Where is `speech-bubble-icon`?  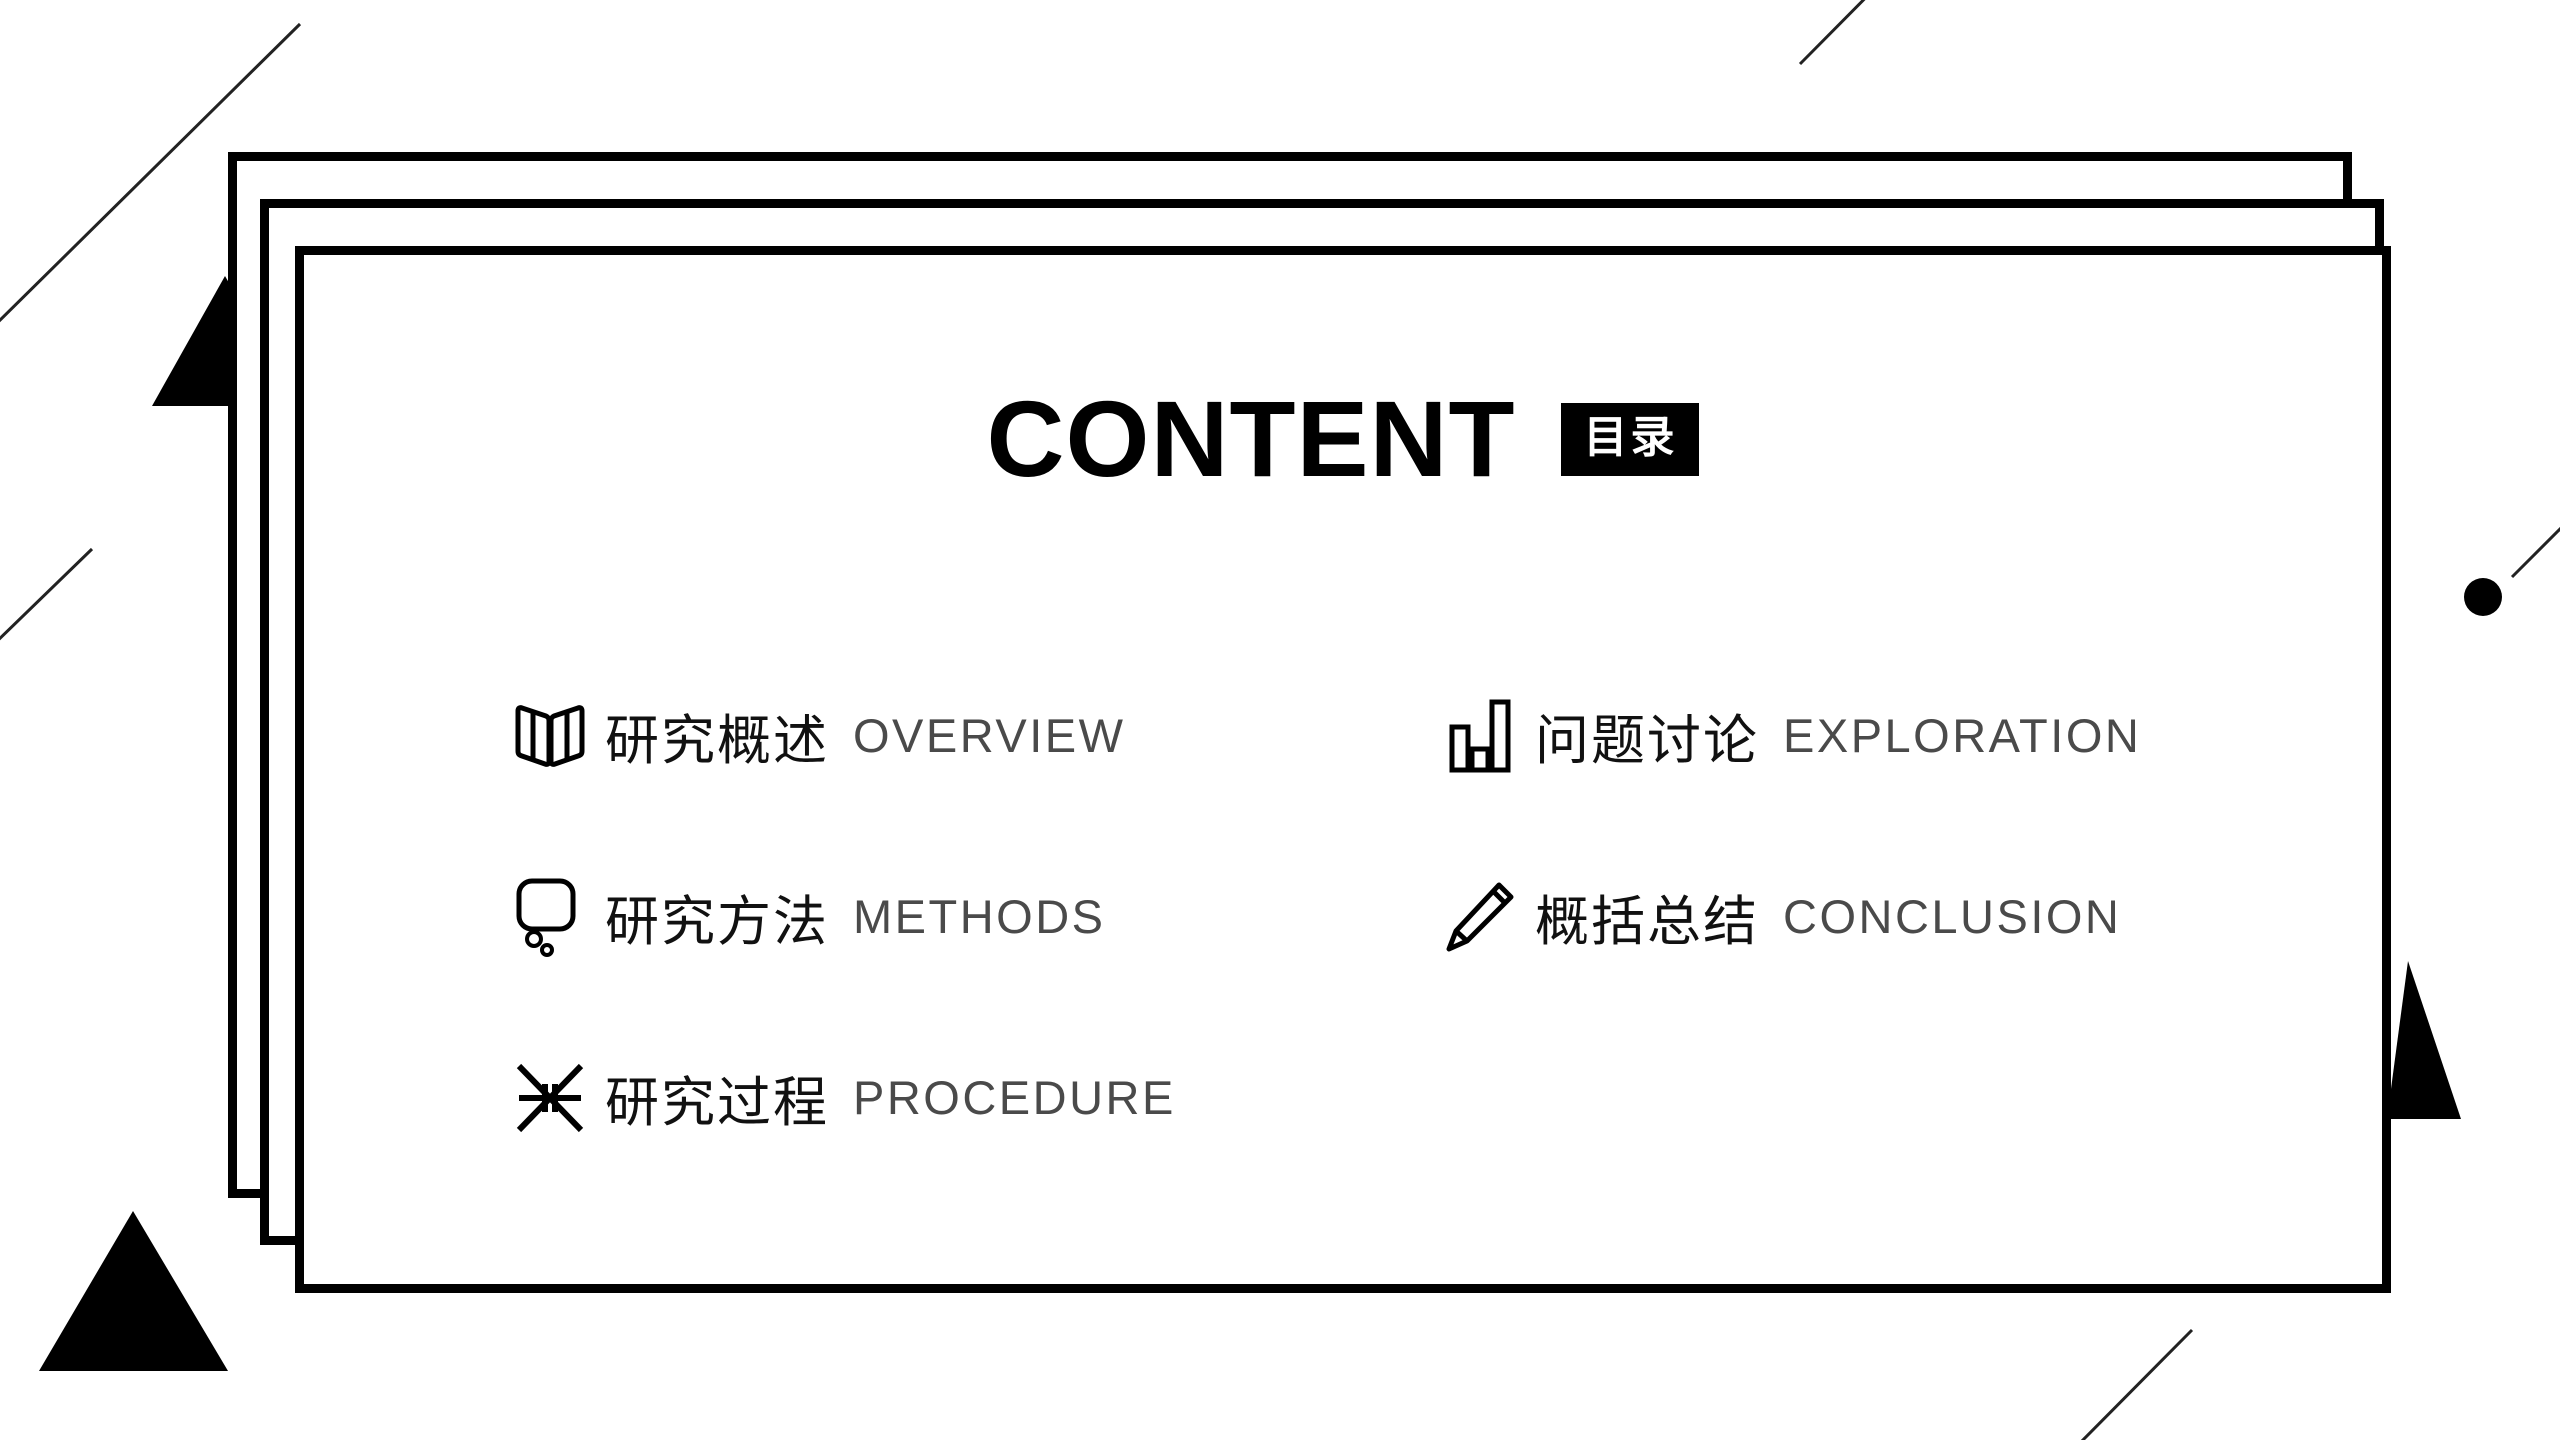 speech-bubble-icon is located at coordinates (550, 917).